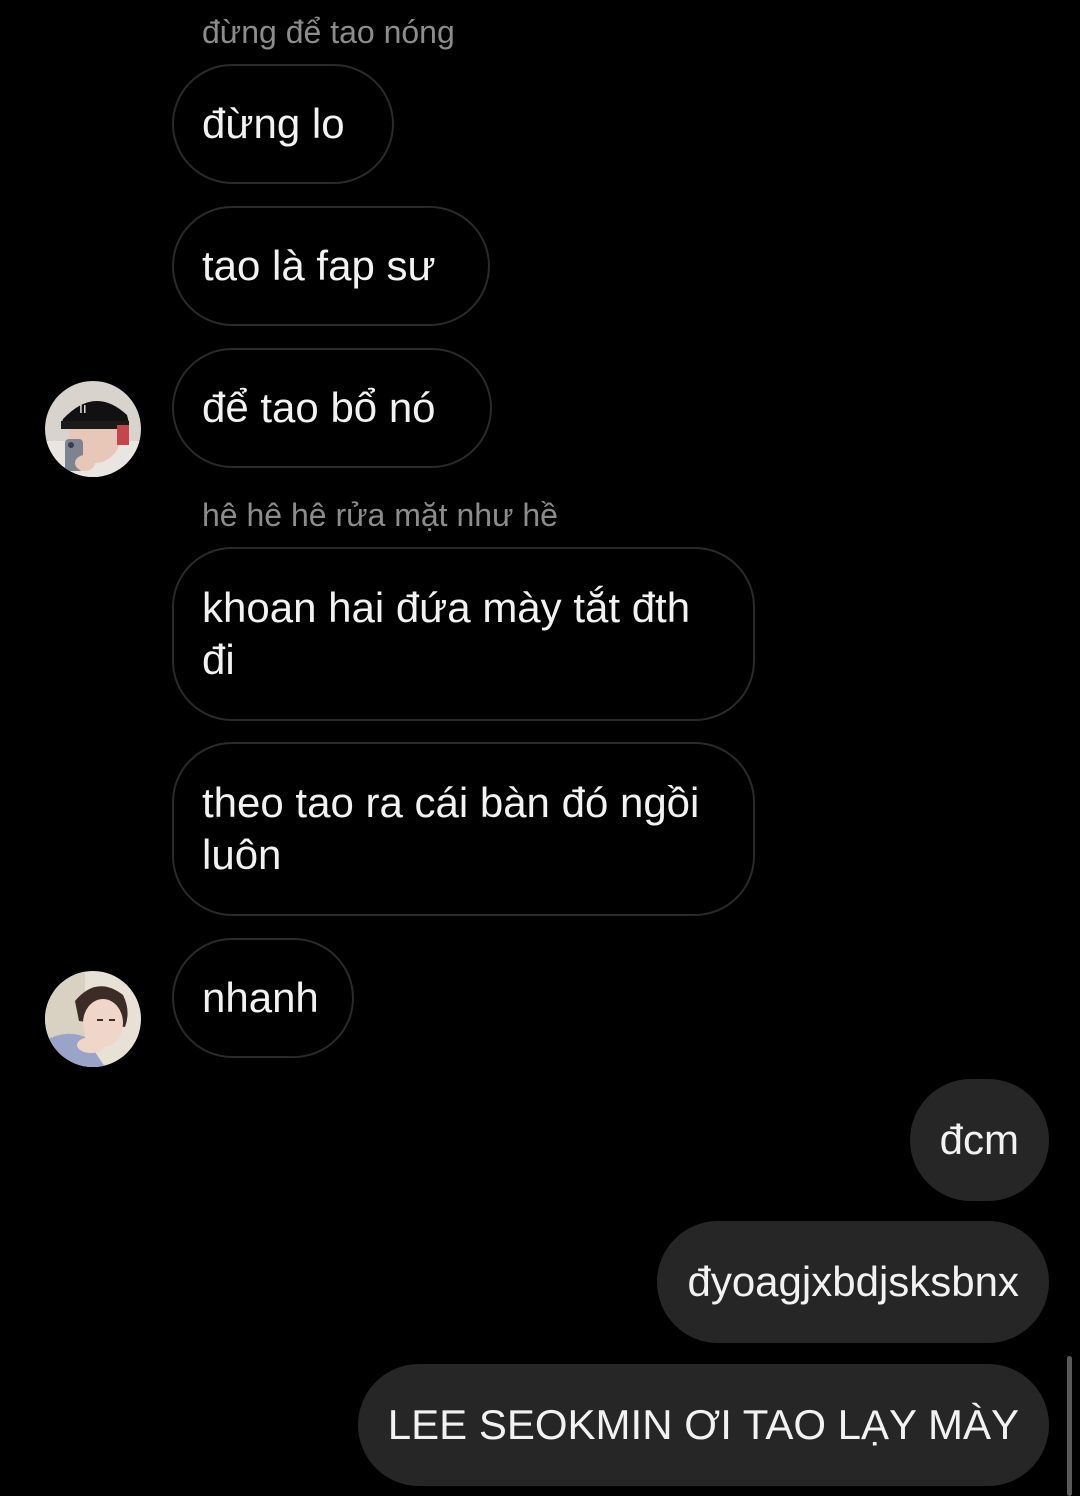  I want to click on message-text: tao là fap sư, so click(319, 265).